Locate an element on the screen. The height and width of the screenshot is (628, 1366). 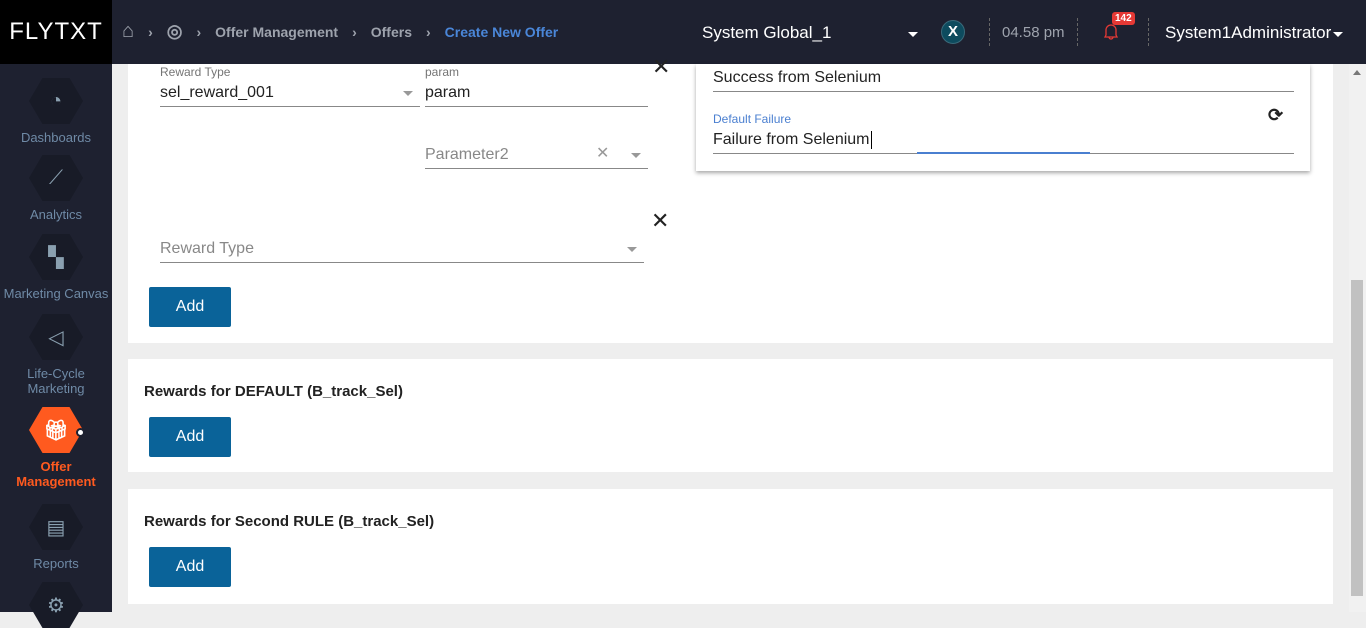
active-indicator is located at coordinates (80, 432).